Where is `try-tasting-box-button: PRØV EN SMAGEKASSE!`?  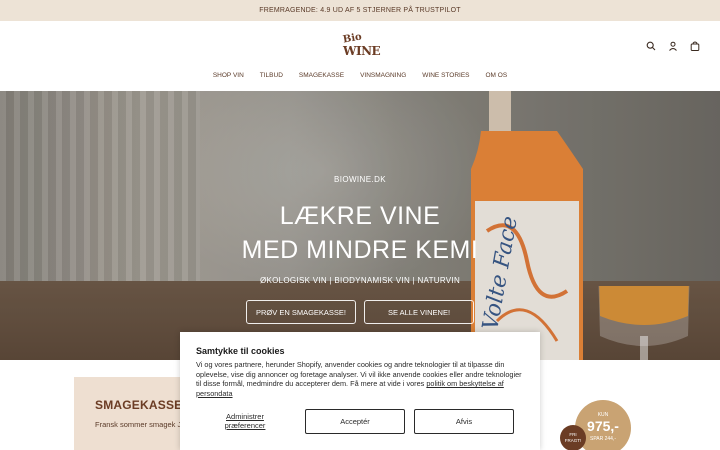
try-tasting-box-button: PRØV EN SMAGEKASSE! is located at coordinates (301, 312).